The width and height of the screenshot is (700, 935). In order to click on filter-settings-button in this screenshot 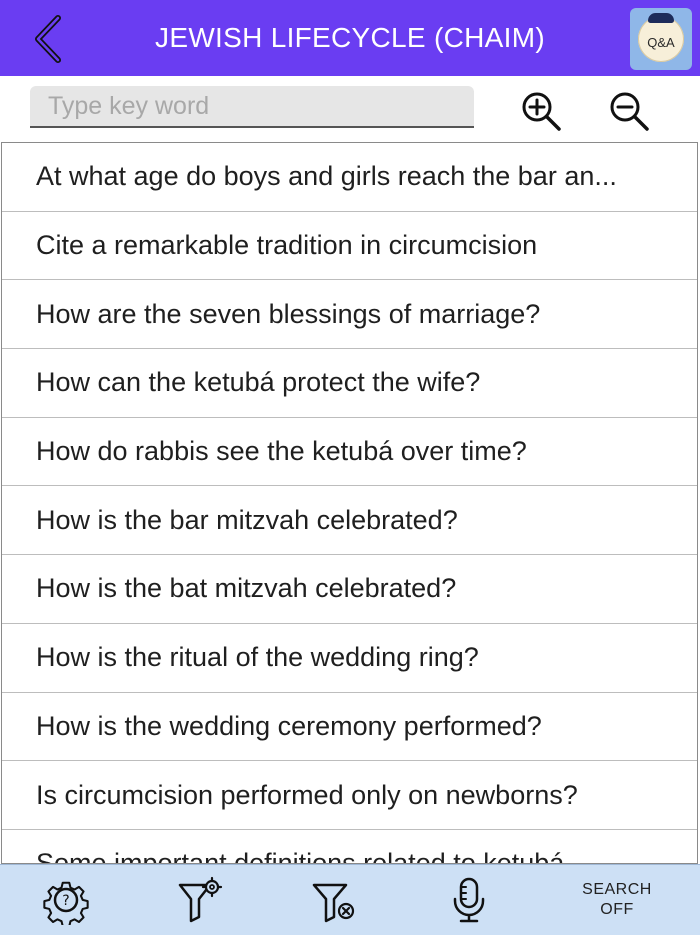, I will do `click(200, 900)`.